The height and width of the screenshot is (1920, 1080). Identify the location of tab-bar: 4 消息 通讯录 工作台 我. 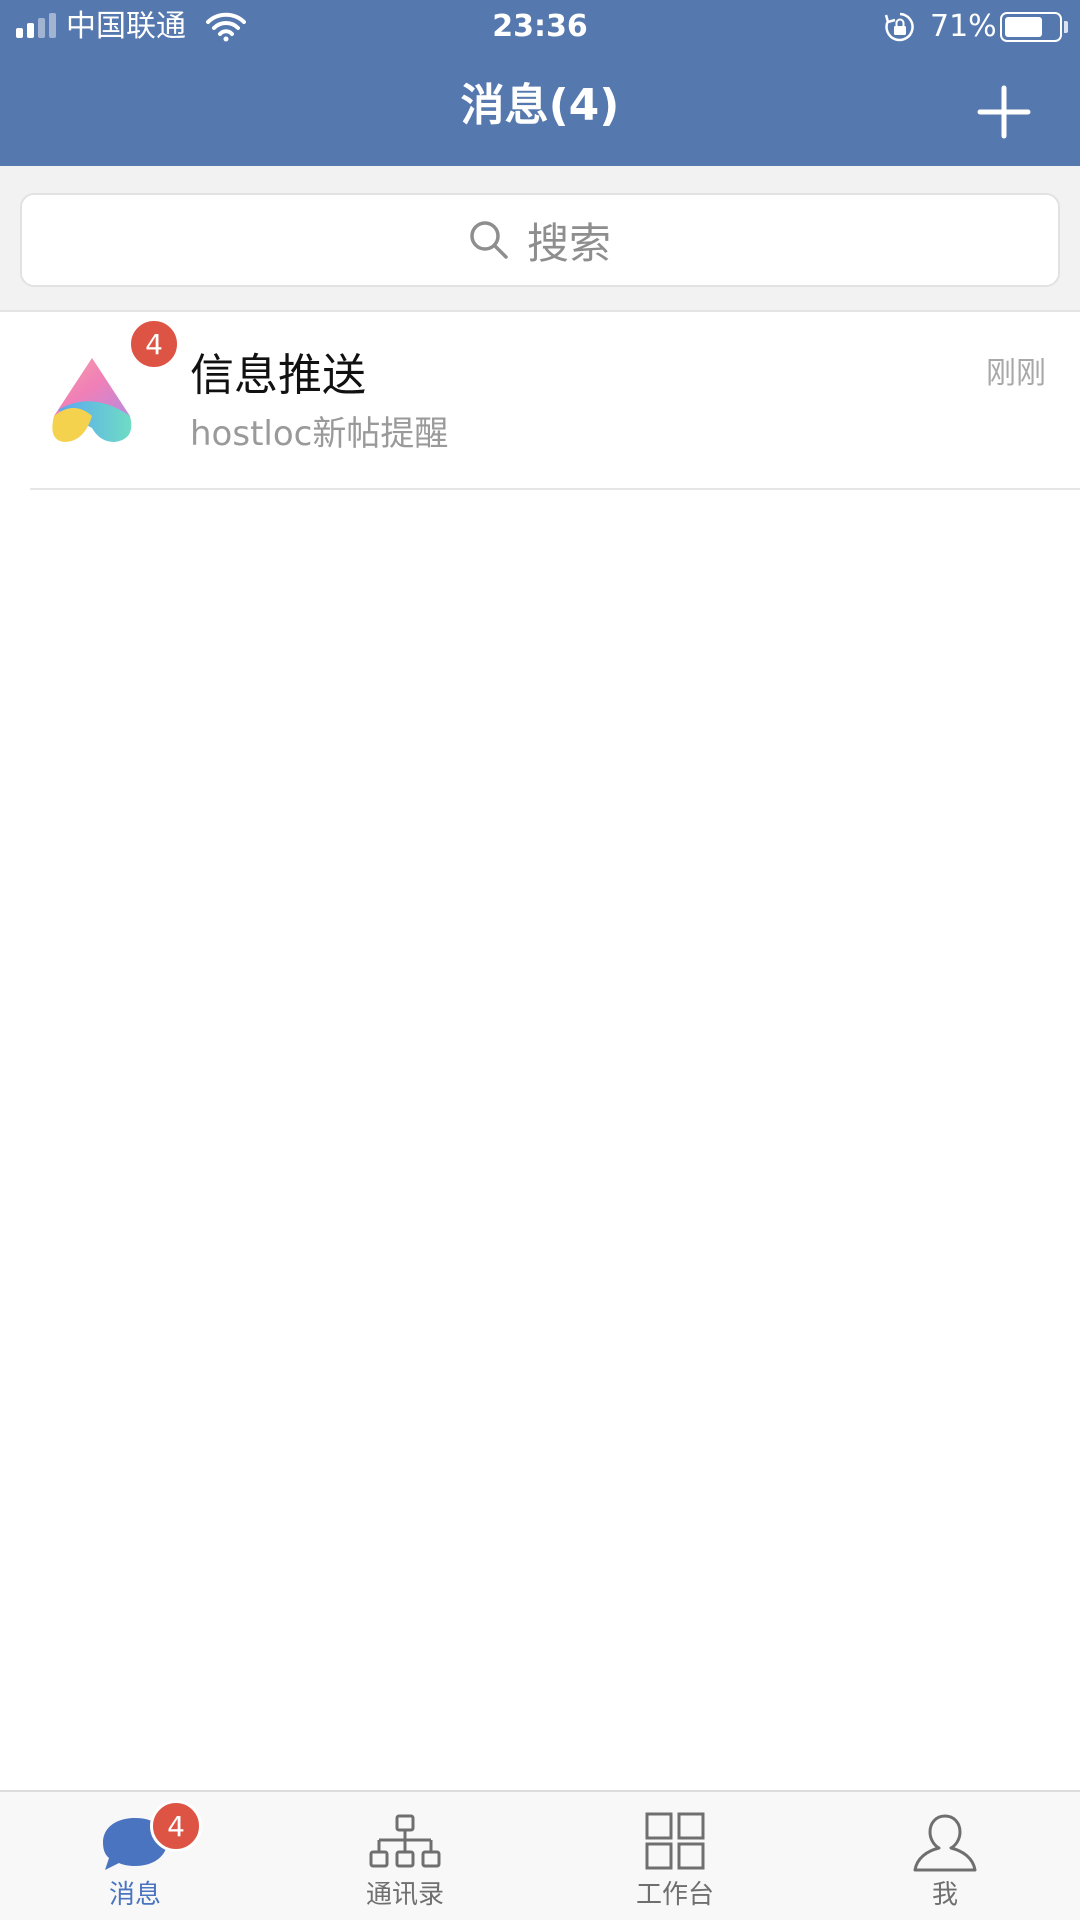
(540, 1855).